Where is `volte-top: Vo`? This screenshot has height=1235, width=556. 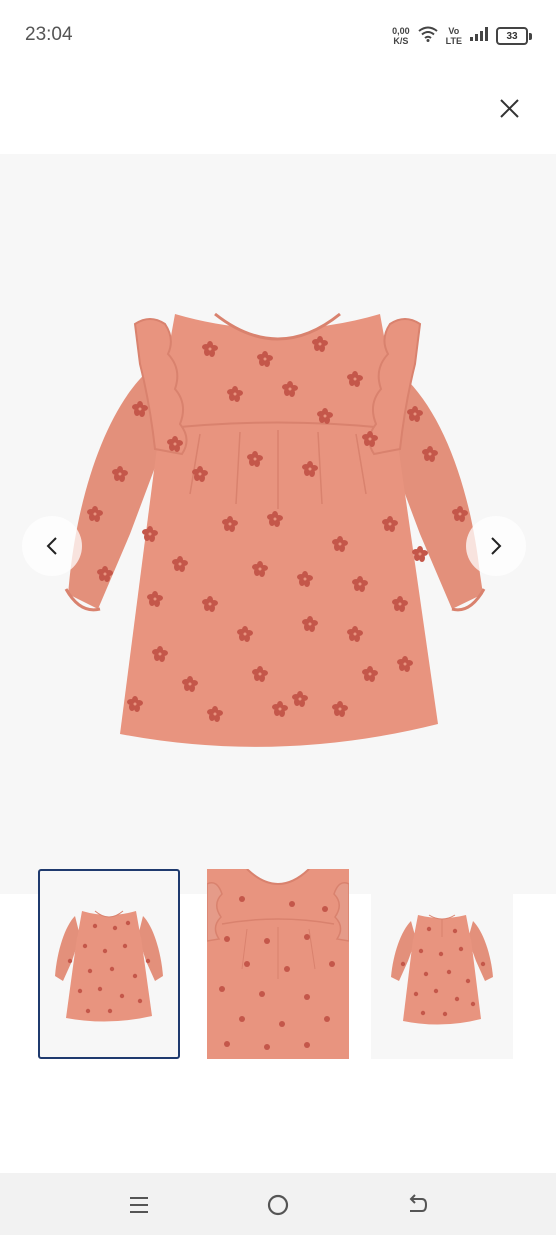
volte-top: Vo is located at coordinates (454, 31).